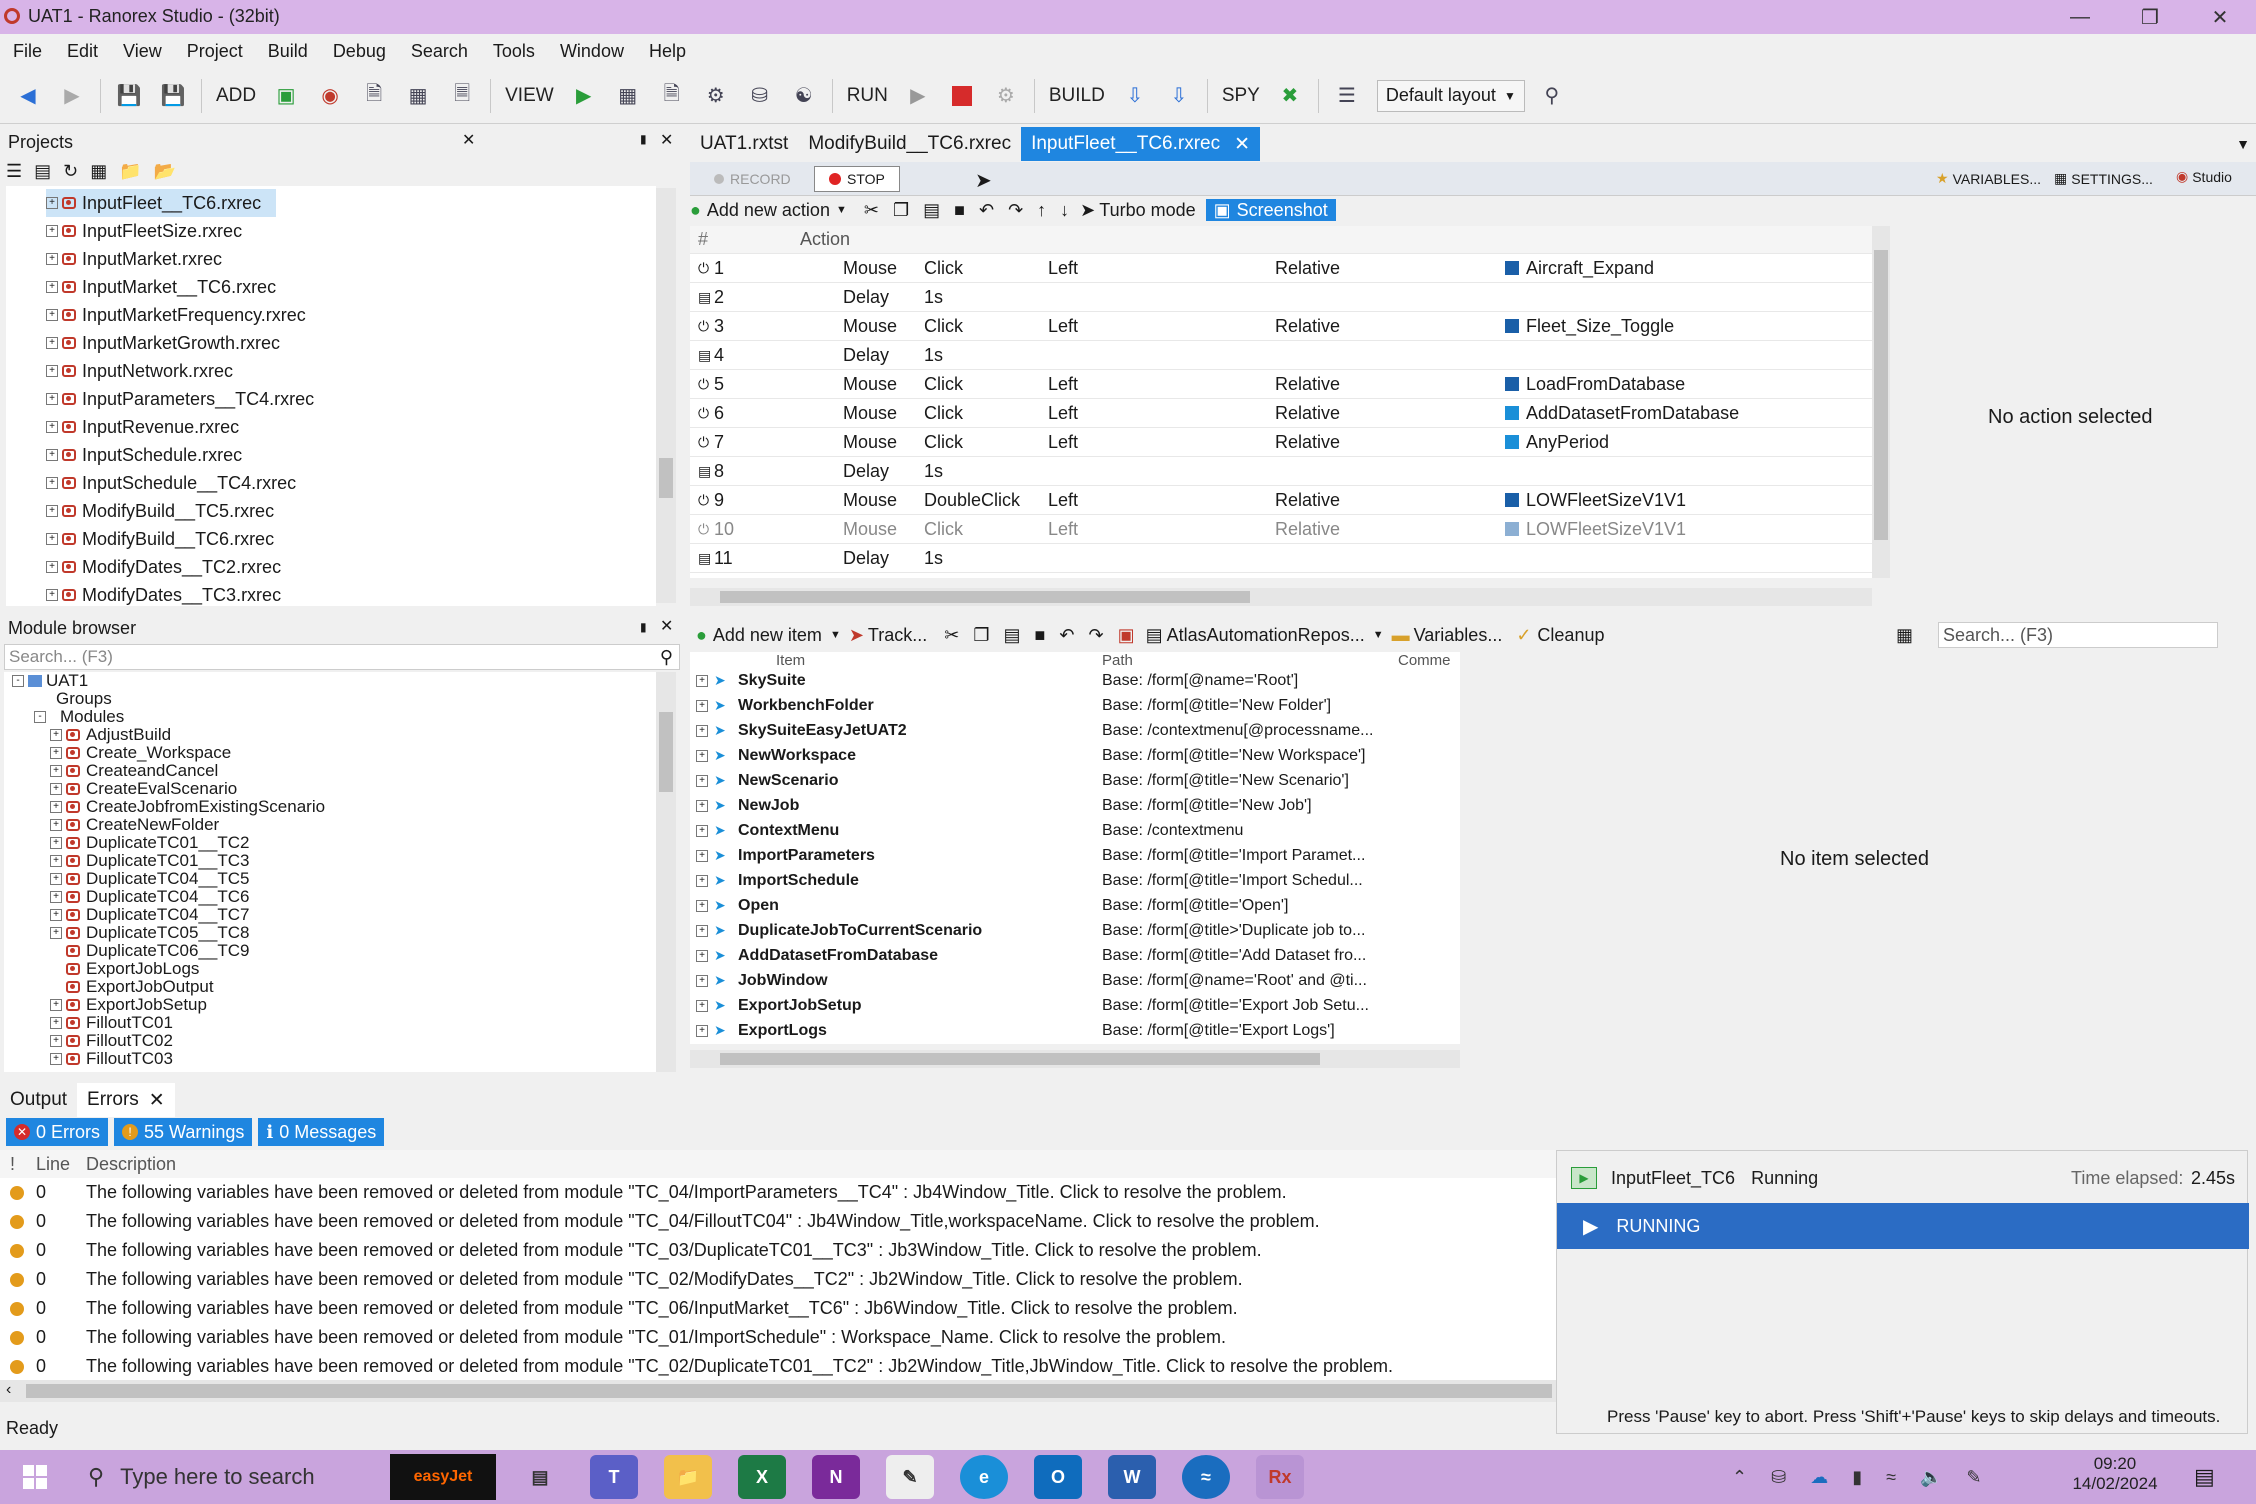 The image size is (2256, 1504). What do you see at coordinates (643, 627) in the screenshot?
I see `module-pin-icon: ▮` at bounding box center [643, 627].